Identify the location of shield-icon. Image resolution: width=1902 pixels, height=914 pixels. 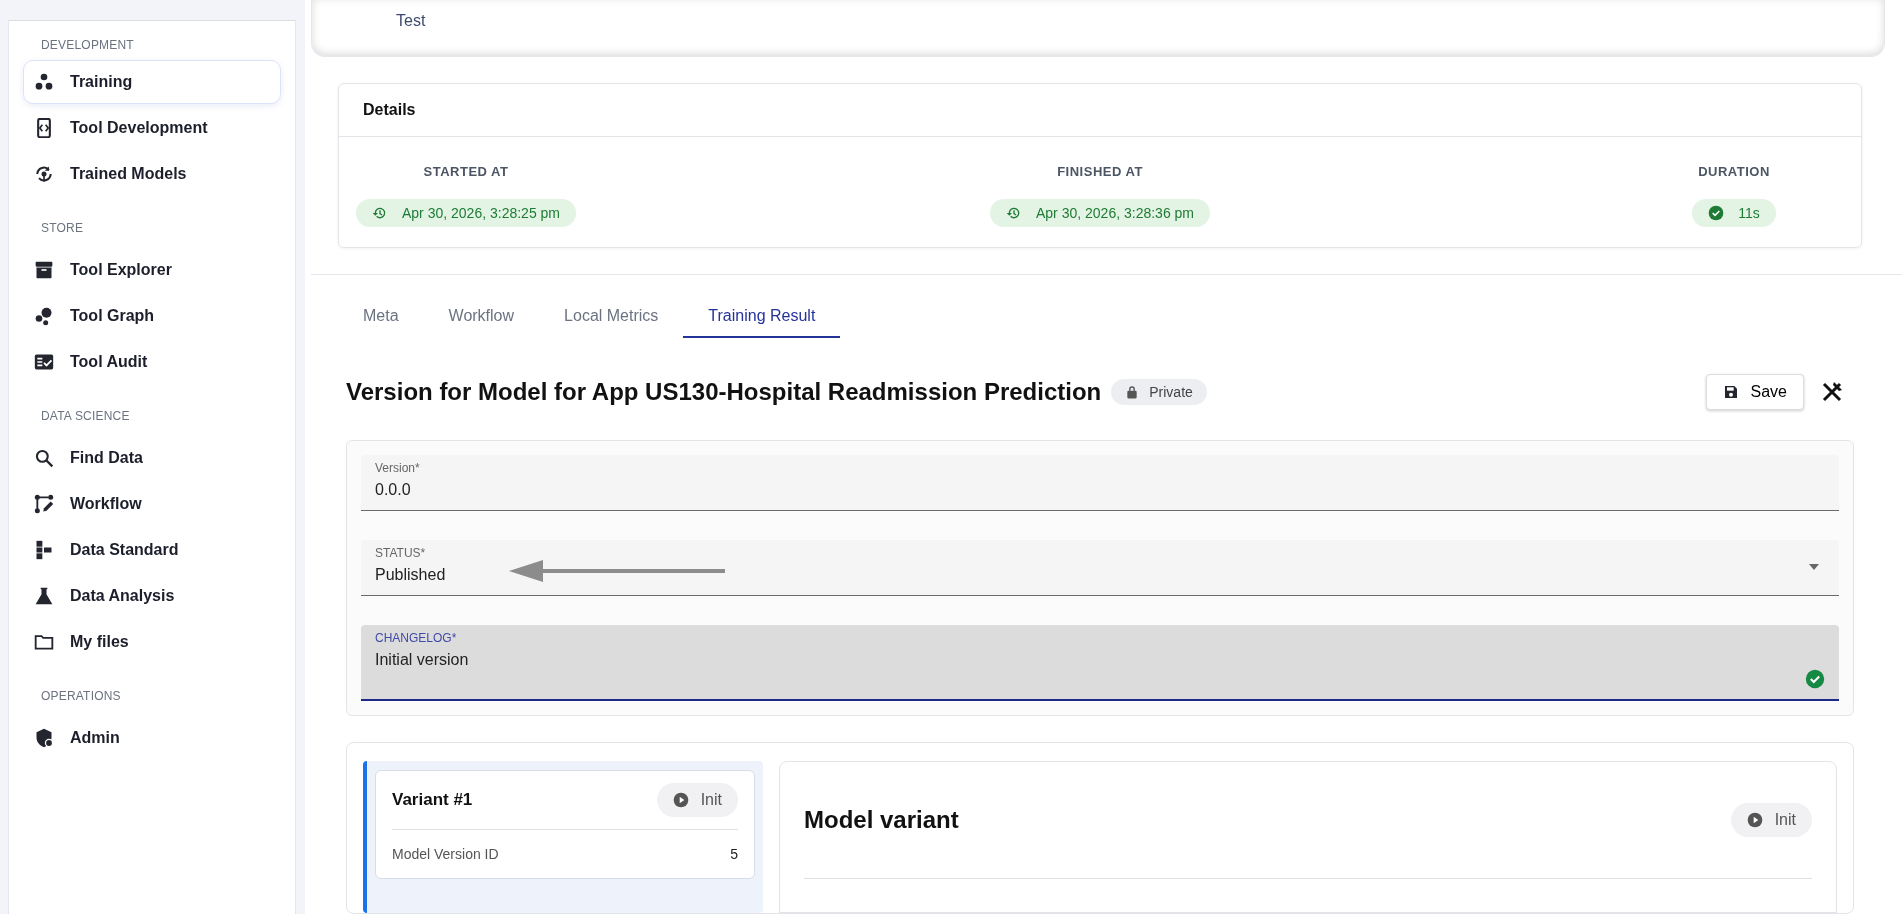
(44, 738).